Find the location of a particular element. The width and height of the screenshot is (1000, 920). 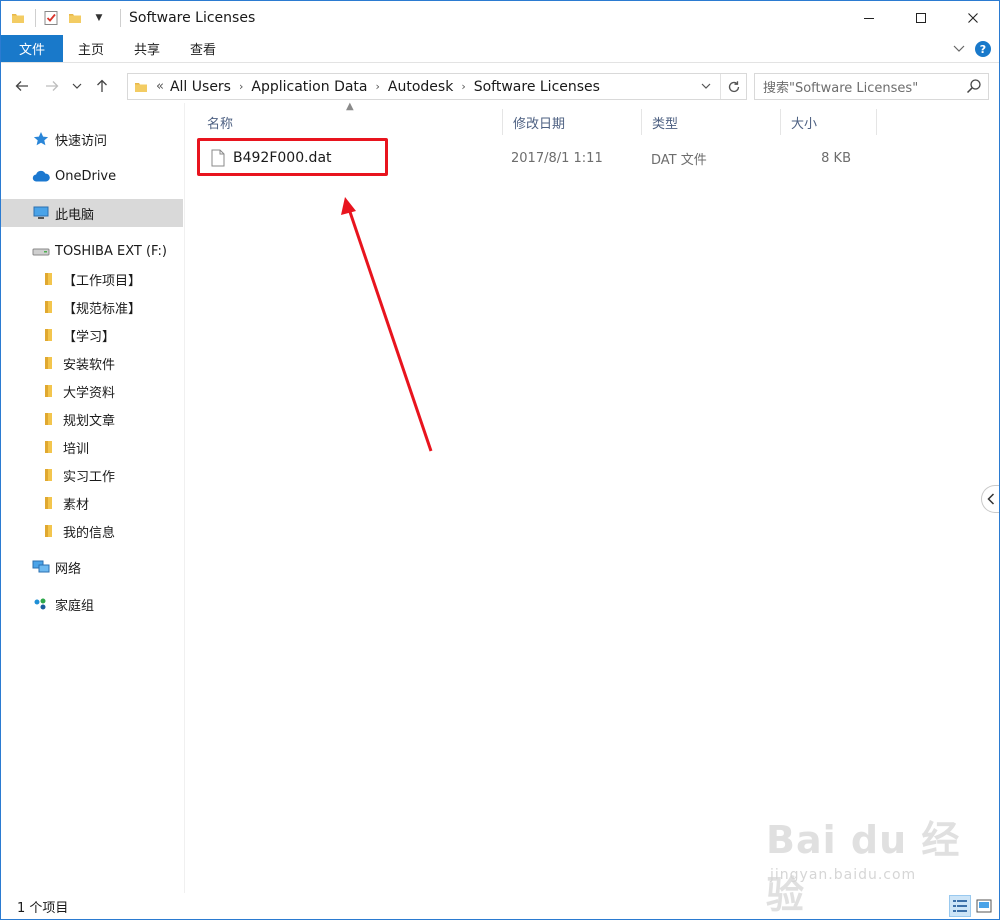

search-input: 搜索"Software Licenses" is located at coordinates (871, 86).